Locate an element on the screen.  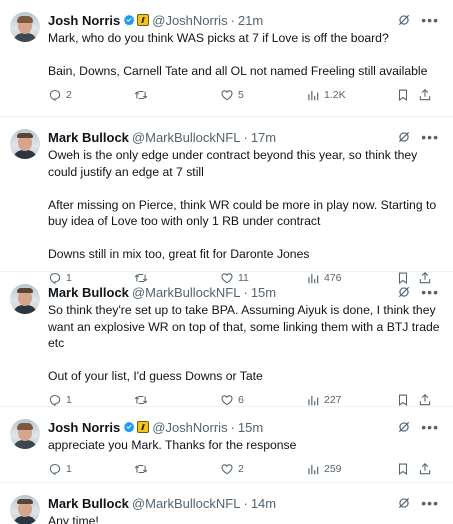
like-button: 5 is located at coordinates (232, 95).